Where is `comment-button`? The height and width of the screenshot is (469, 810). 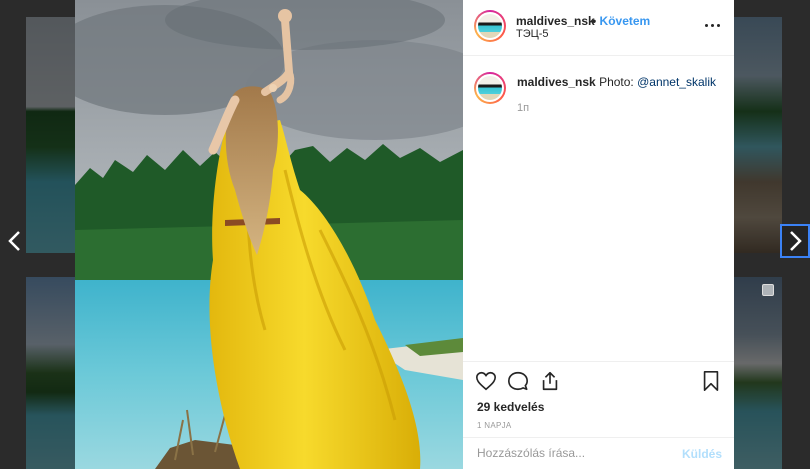
comment-button is located at coordinates (519, 382).